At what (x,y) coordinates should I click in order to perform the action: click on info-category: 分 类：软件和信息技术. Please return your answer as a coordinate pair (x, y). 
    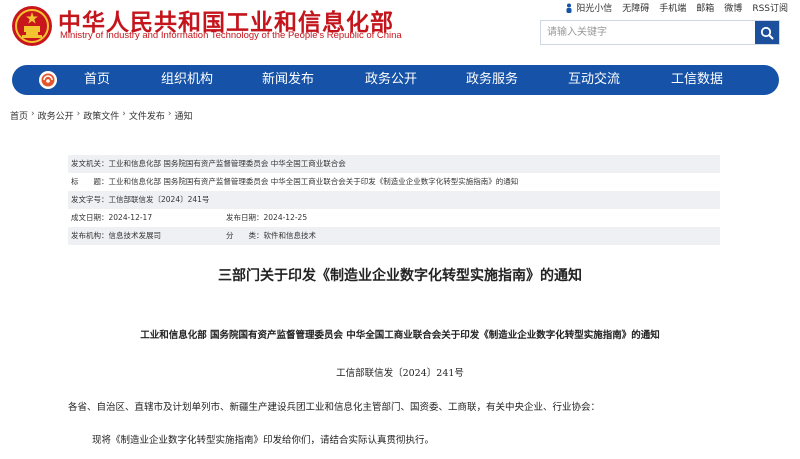
    Looking at the image, I should click on (271, 235).